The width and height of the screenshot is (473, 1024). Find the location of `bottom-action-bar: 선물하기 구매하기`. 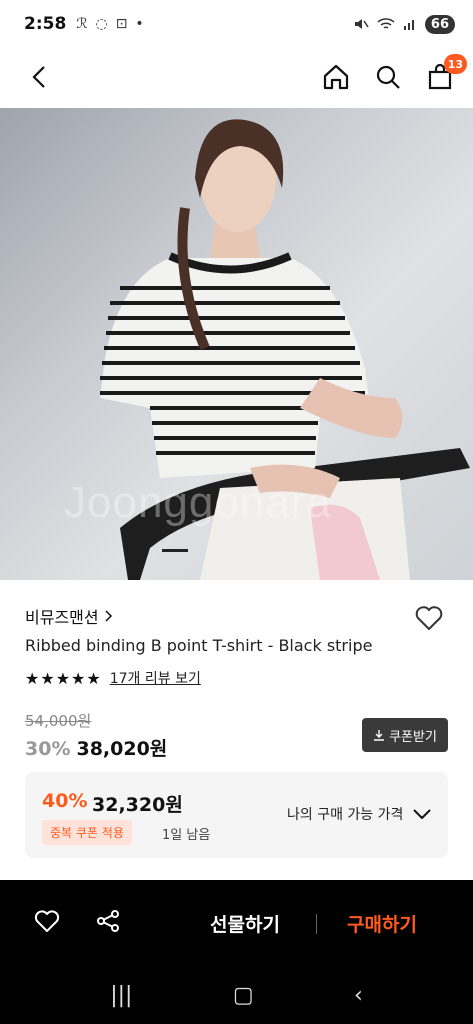

bottom-action-bar: 선물하기 구매하기 is located at coordinates (236, 923).